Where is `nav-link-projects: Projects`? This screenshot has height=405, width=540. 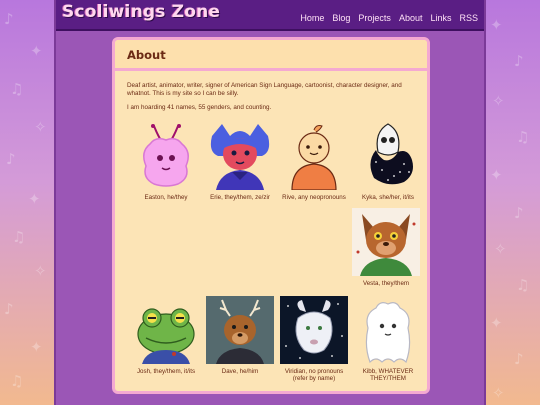
nav-link-projects: Projects is located at coordinates (374, 18).